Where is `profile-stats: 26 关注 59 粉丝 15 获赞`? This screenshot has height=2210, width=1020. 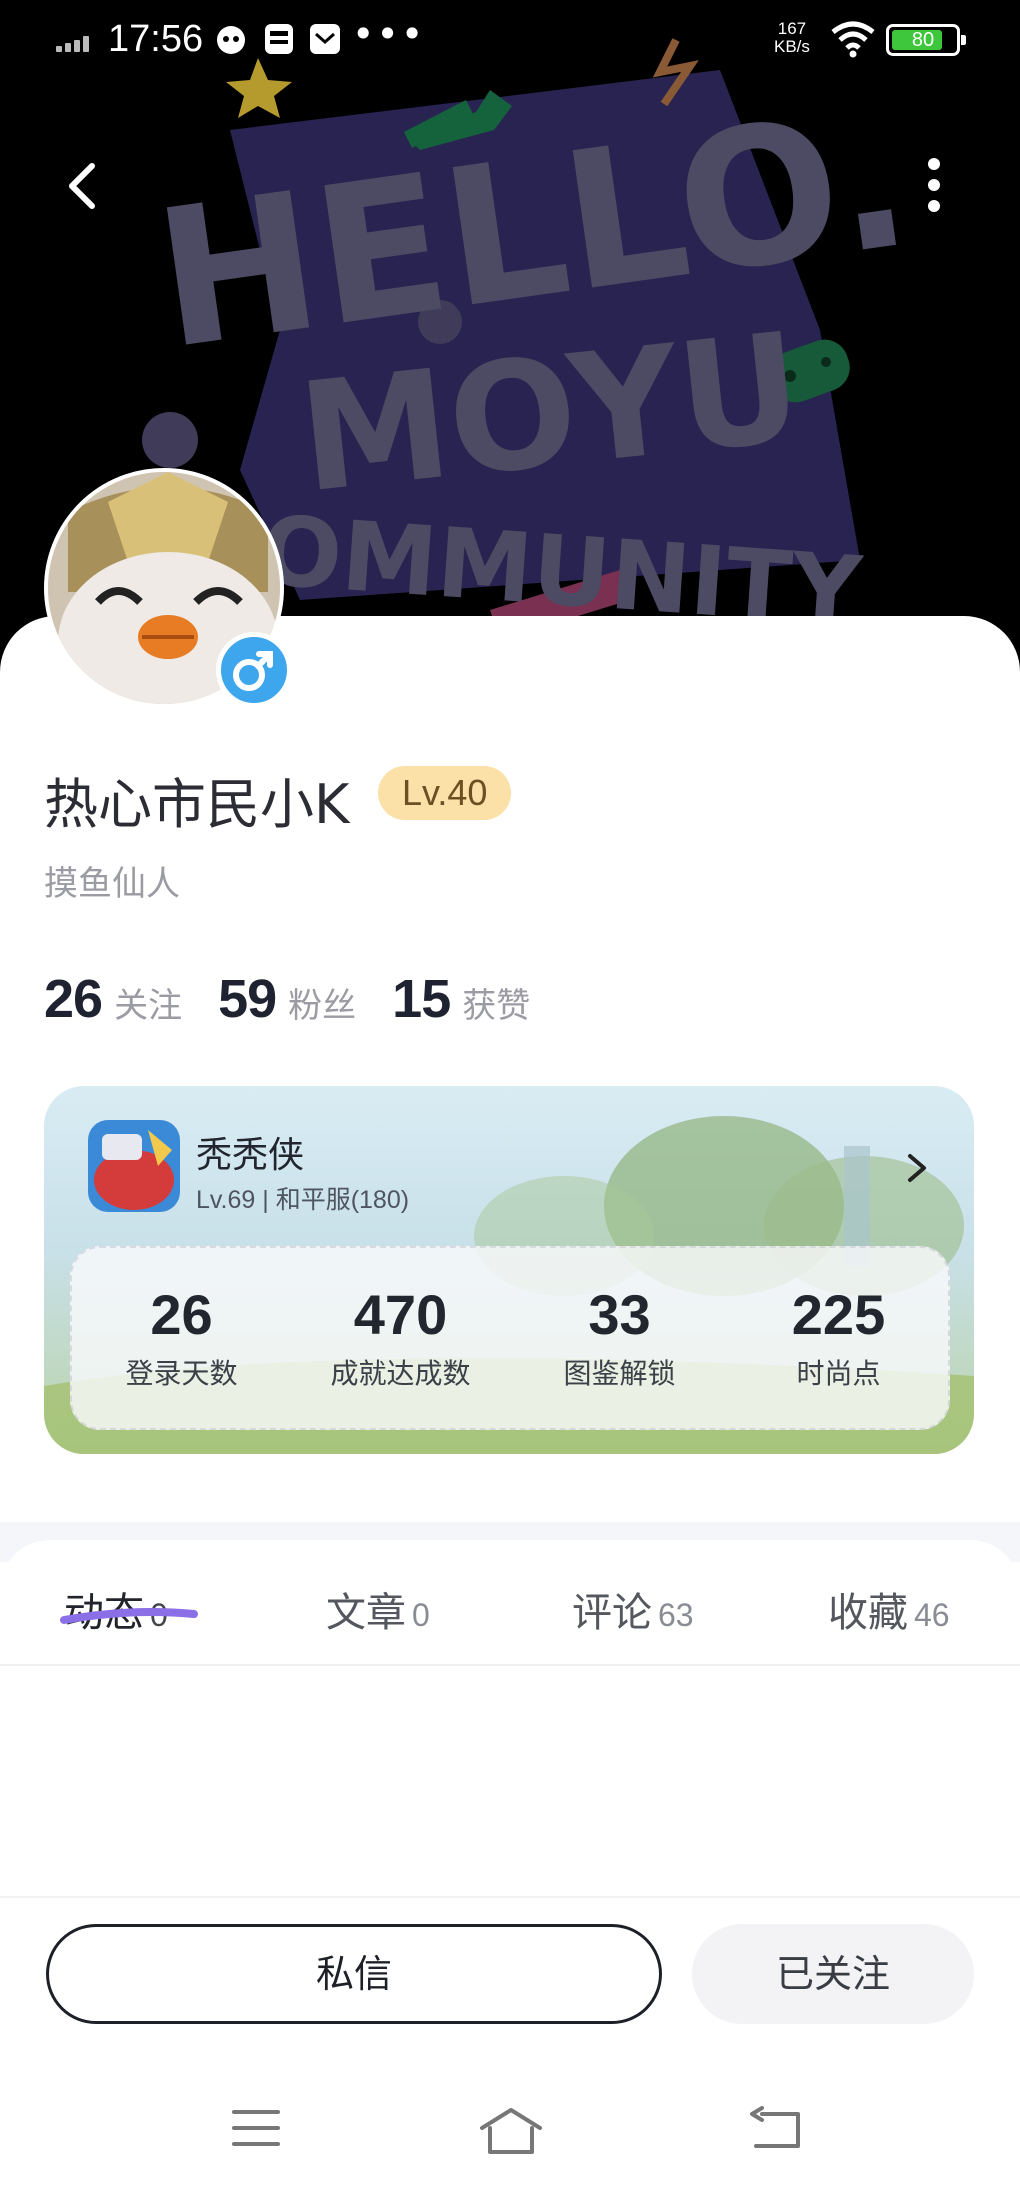
profile-stats: 26 关注 59 粉丝 15 获赞 is located at coordinates (305, 1003).